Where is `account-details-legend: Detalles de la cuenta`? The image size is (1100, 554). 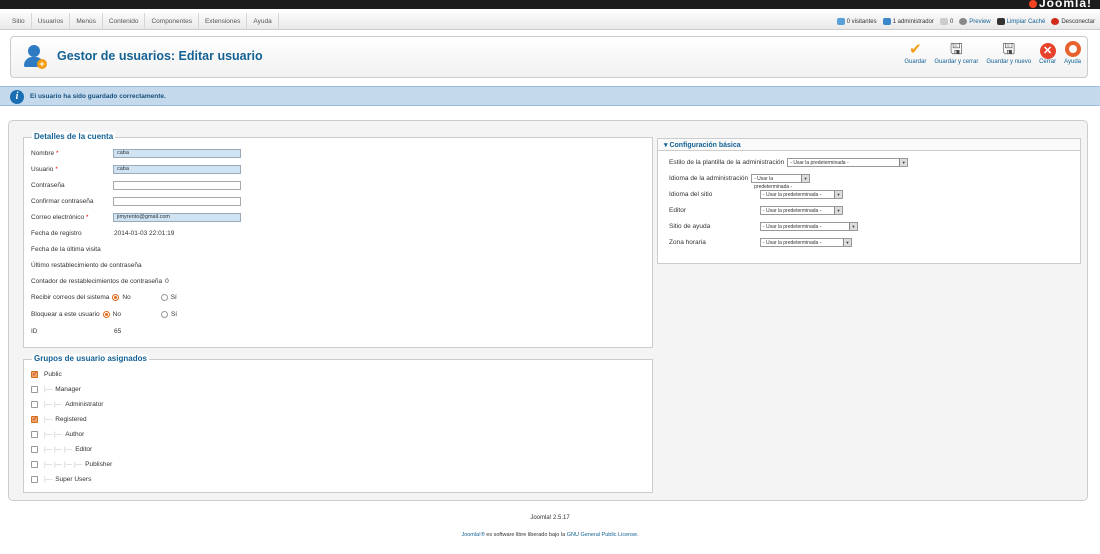
account-details-legend: Detalles de la cuenta is located at coordinates (74, 136).